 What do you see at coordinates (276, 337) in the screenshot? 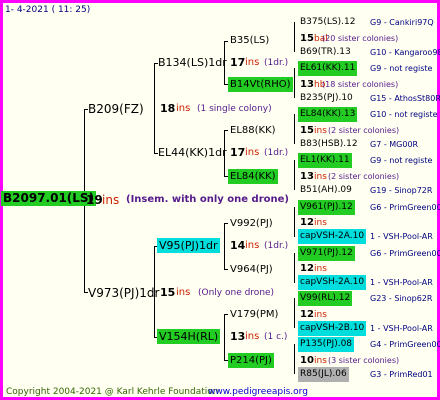
I see `gen2-note: (1 c.)` at bounding box center [276, 337].